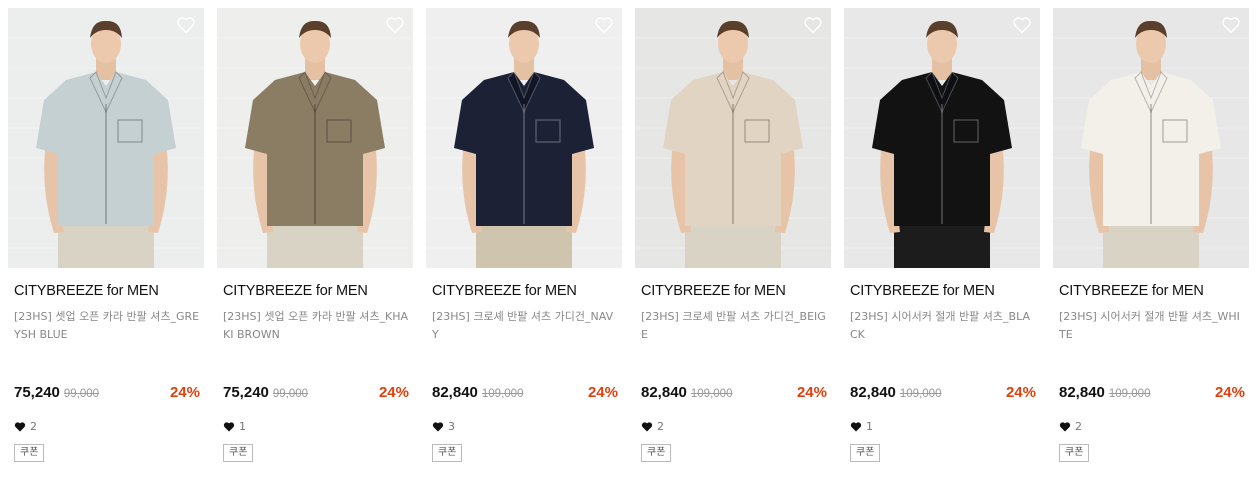 The height and width of the screenshot is (499, 1256). What do you see at coordinates (313, 326) in the screenshot?
I see `product-name: [23HS] 셋업 오픈 카라 반팔 셔츠_KHAKI BROWN` at bounding box center [313, 326].